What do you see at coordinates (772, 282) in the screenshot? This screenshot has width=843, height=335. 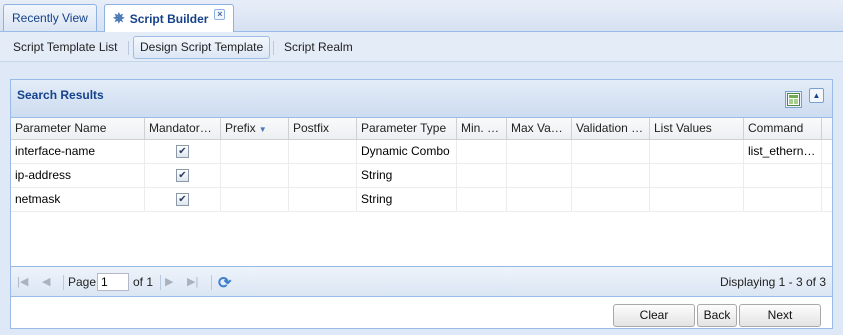 I see `displaying-info: Displaying 1 - 3 of 3` at bounding box center [772, 282].